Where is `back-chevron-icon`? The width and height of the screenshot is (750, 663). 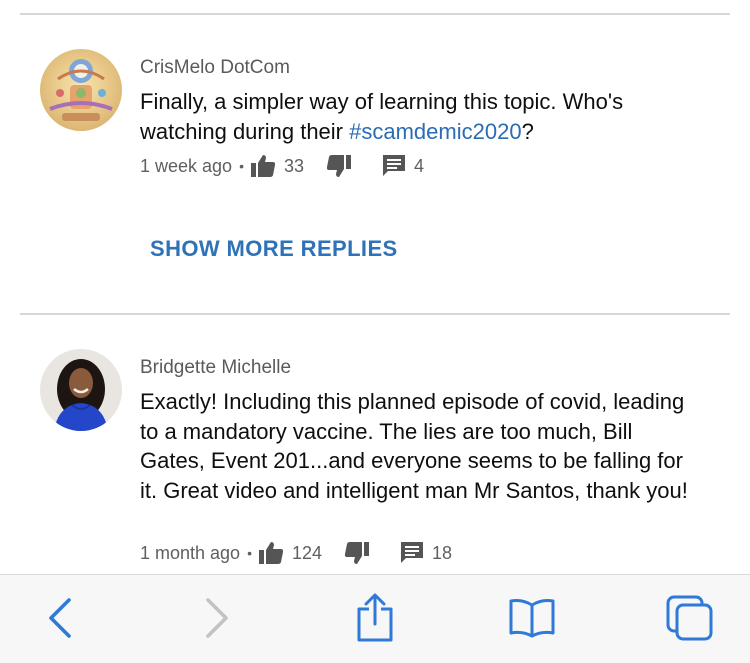
back-chevron-icon is located at coordinates (60, 618).